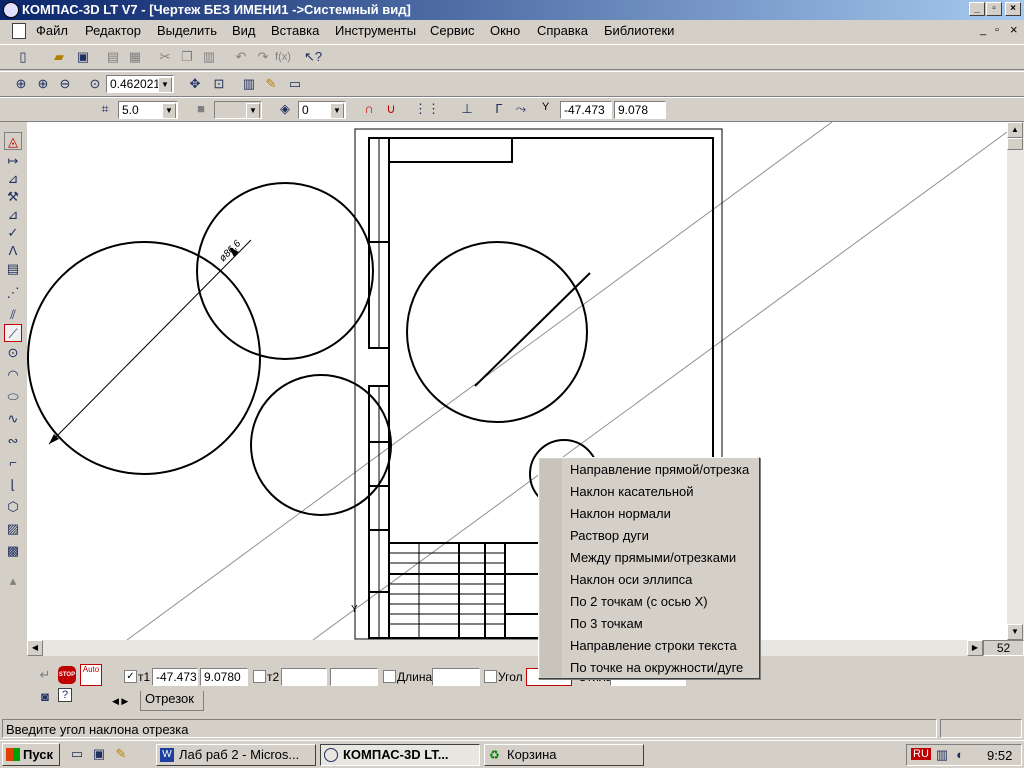  What do you see at coordinates (43, 84) in the screenshot?
I see `zoom-window-icon: ⊕` at bounding box center [43, 84].